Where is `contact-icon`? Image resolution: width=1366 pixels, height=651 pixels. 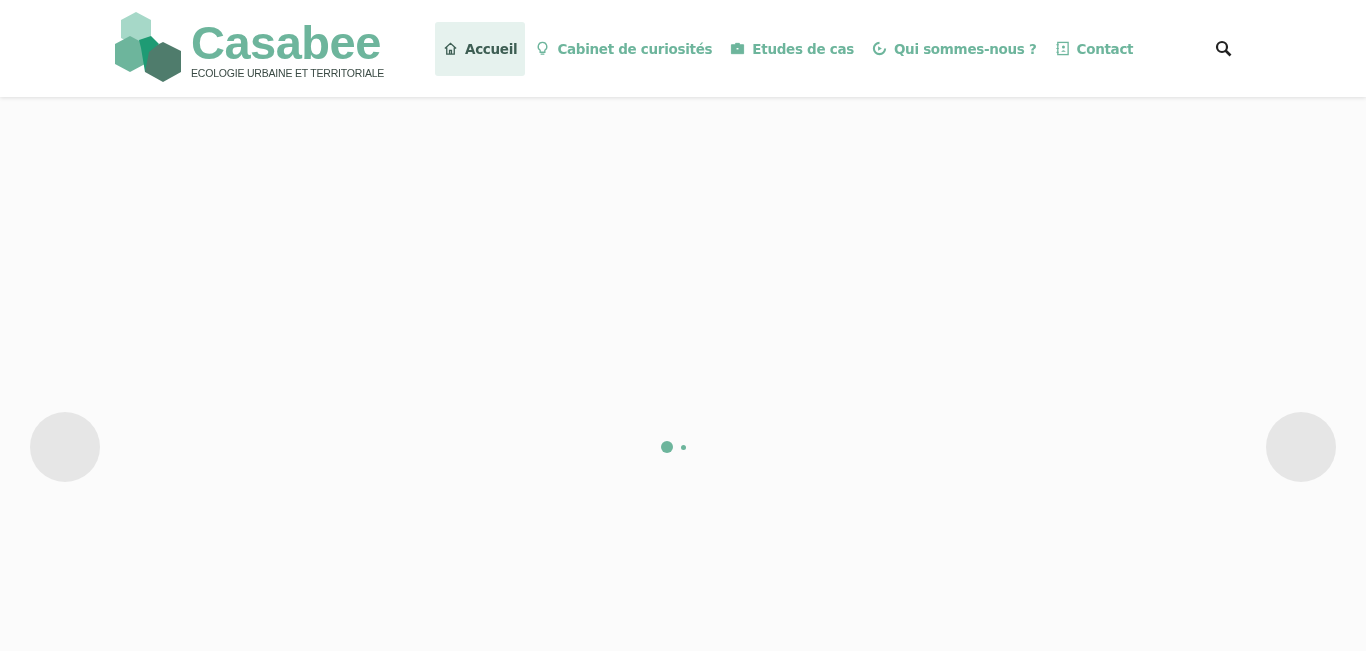 contact-icon is located at coordinates (1062, 48).